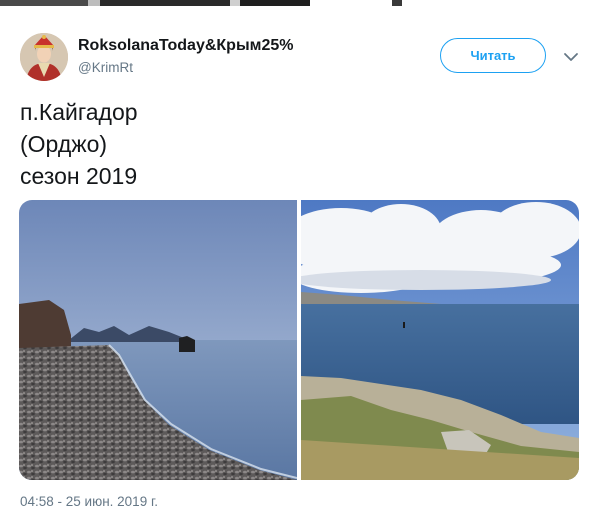 The width and height of the screenshot is (599, 524). I want to click on tweet-text-line: (Орджо), so click(64, 144).